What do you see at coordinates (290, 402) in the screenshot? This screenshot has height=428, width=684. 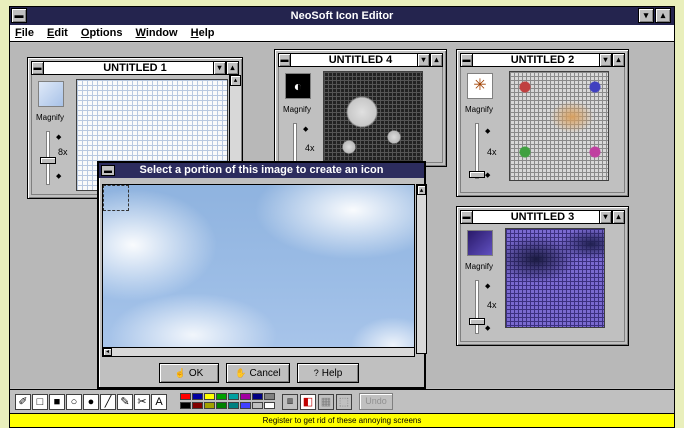 I see `screen-color-icon: ▥` at bounding box center [290, 402].